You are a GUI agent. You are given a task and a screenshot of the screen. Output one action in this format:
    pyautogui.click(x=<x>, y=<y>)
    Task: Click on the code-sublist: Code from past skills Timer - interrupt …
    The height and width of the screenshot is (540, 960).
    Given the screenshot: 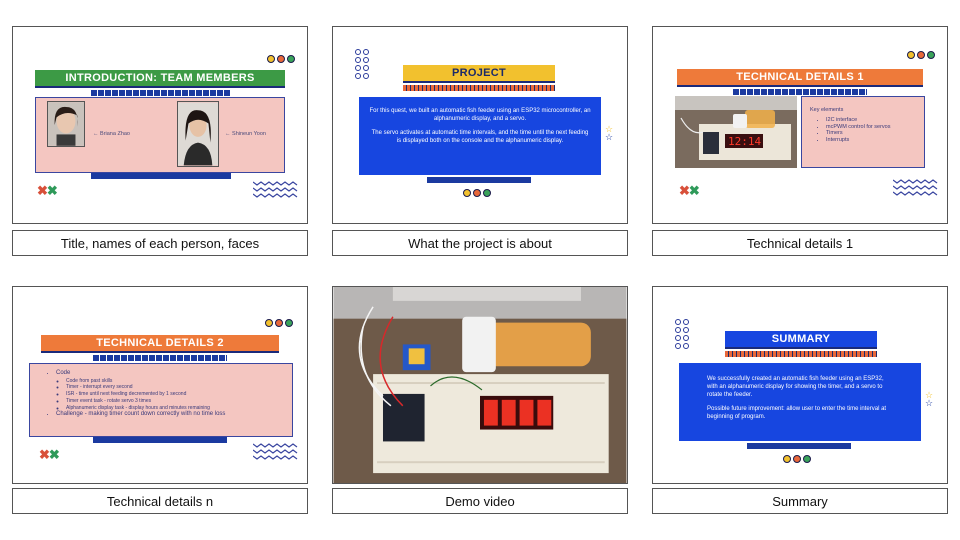 What is the action you would take?
    pyautogui.click(x=169, y=394)
    